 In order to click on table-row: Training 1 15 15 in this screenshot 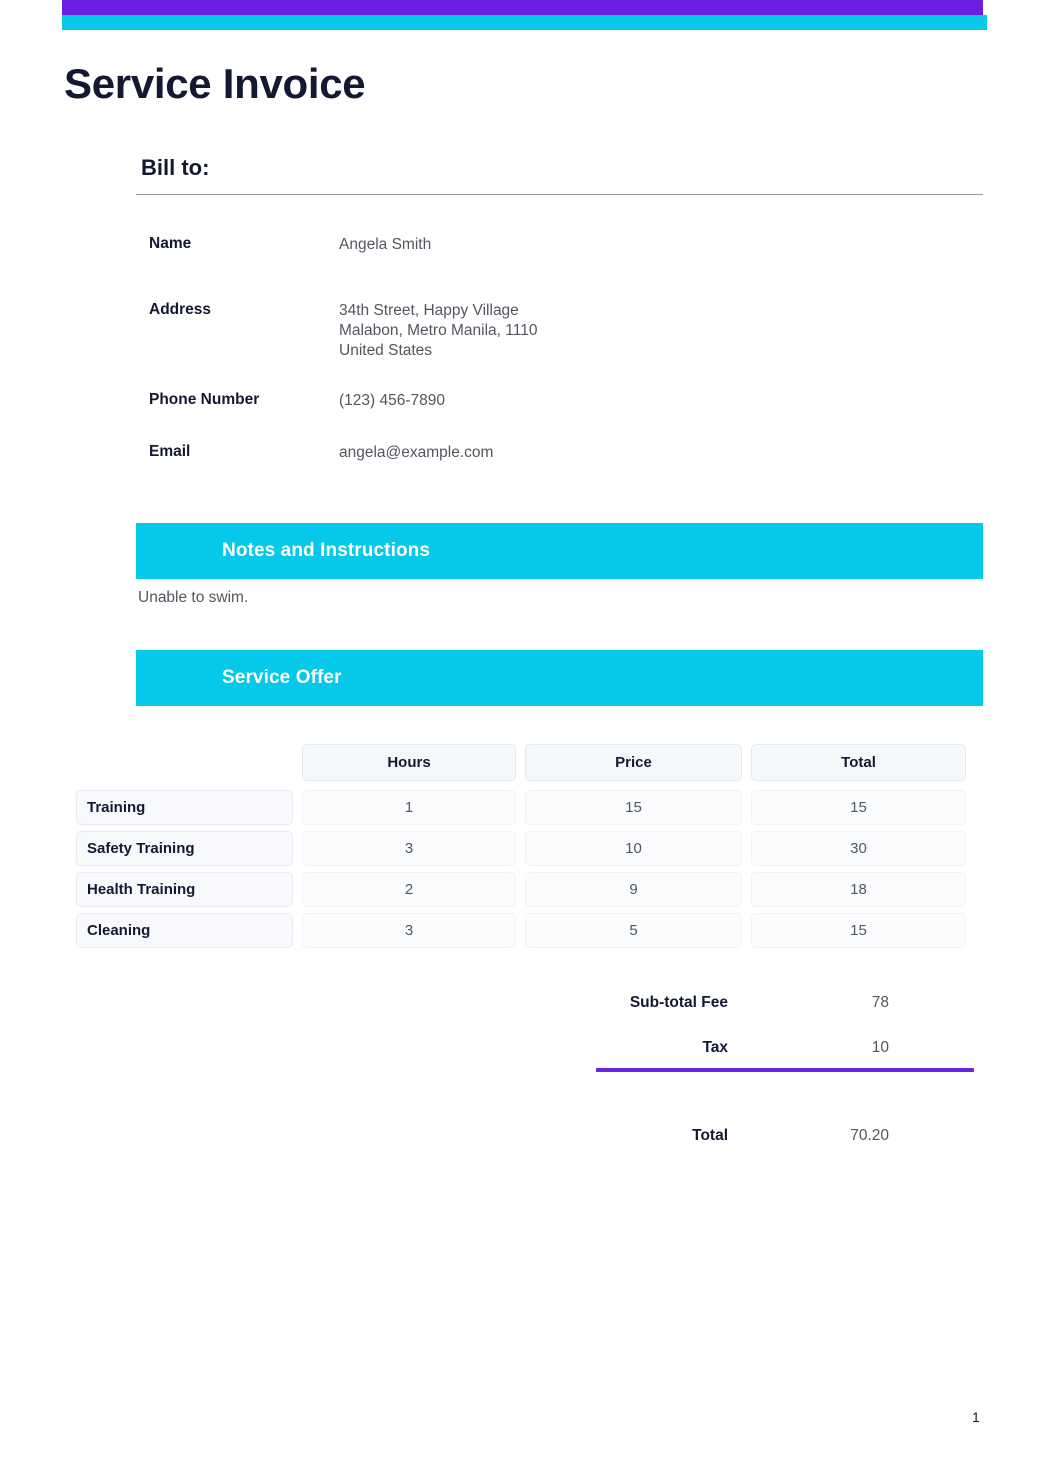, I will do `click(521, 807)`.